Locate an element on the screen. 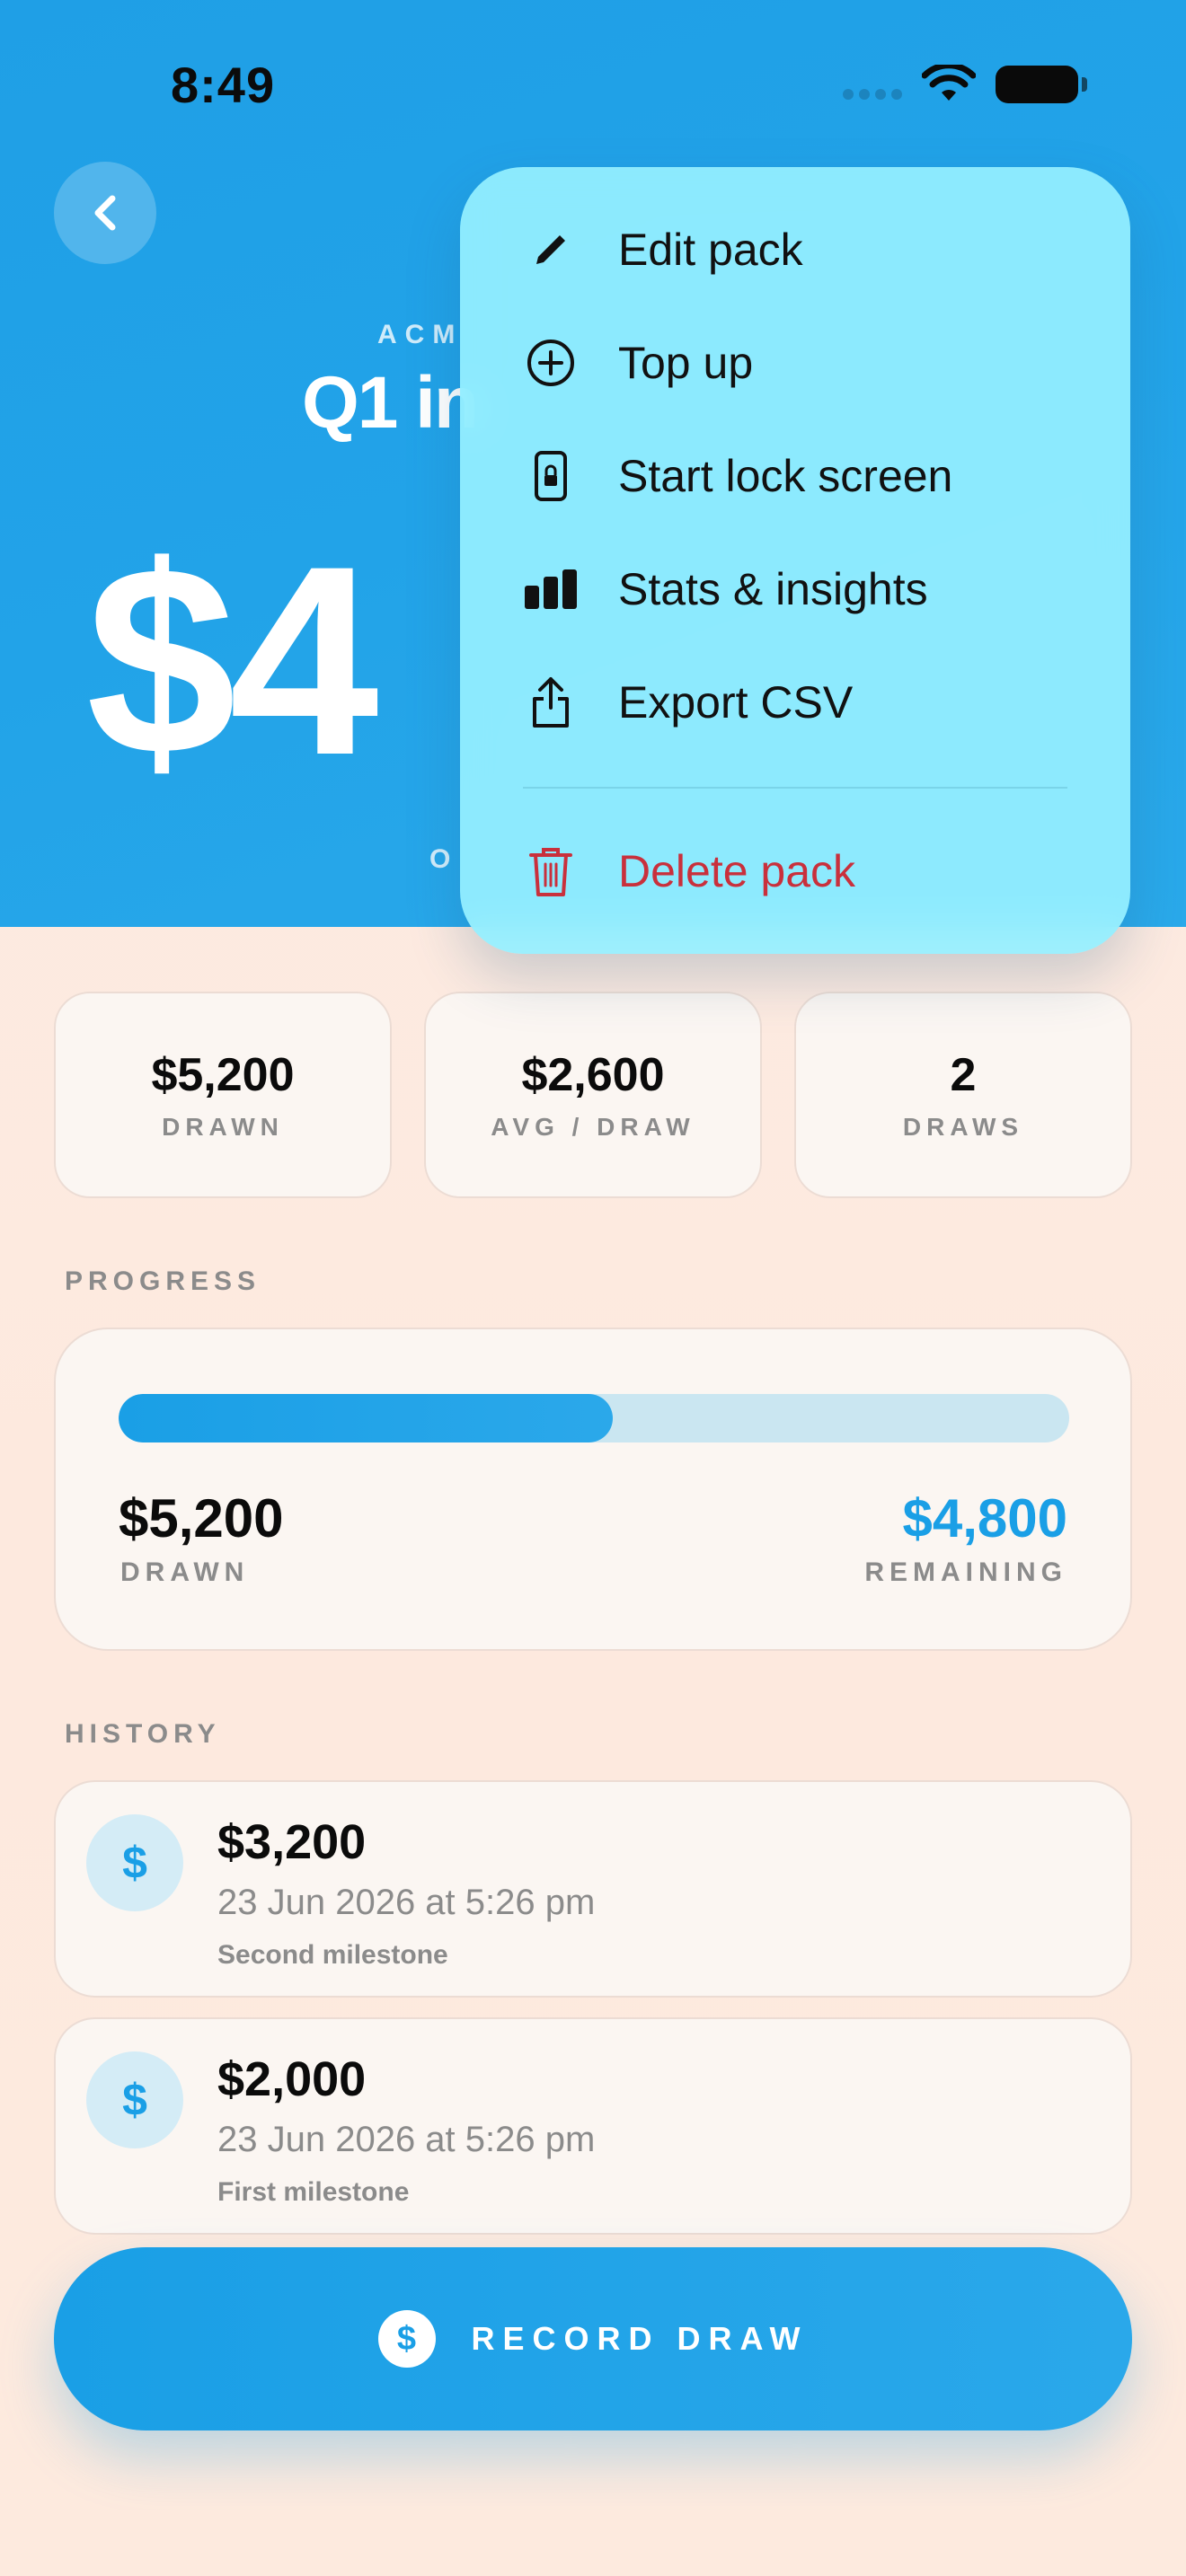  stat-label: DRAWN is located at coordinates (223, 1127).